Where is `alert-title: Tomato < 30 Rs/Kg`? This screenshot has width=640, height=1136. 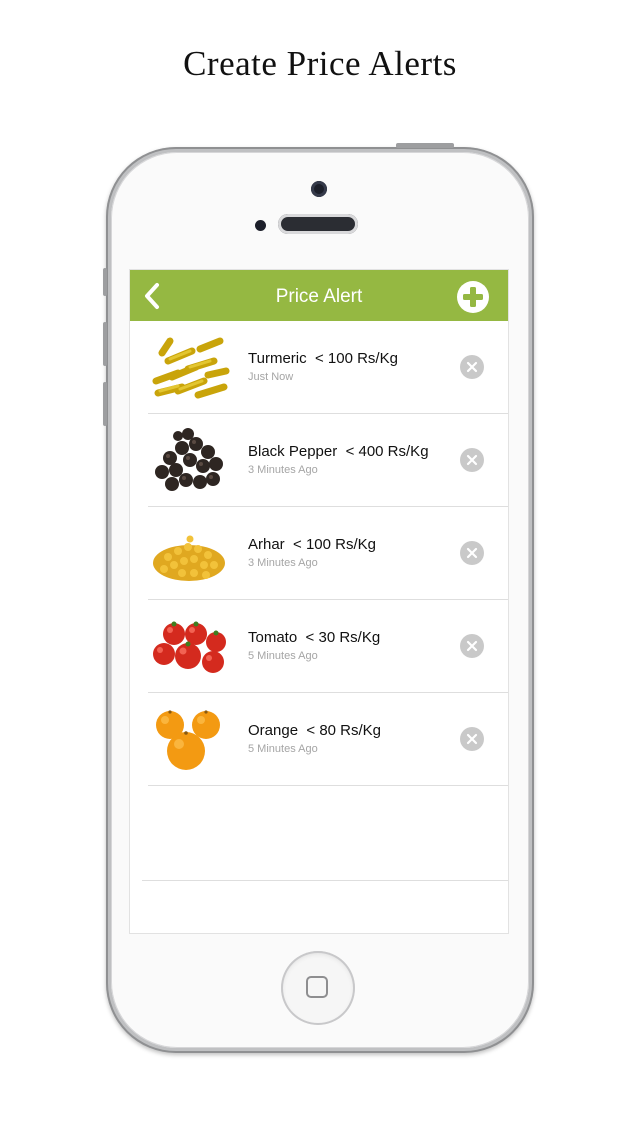 alert-title: Tomato < 30 Rs/Kg is located at coordinates (314, 637).